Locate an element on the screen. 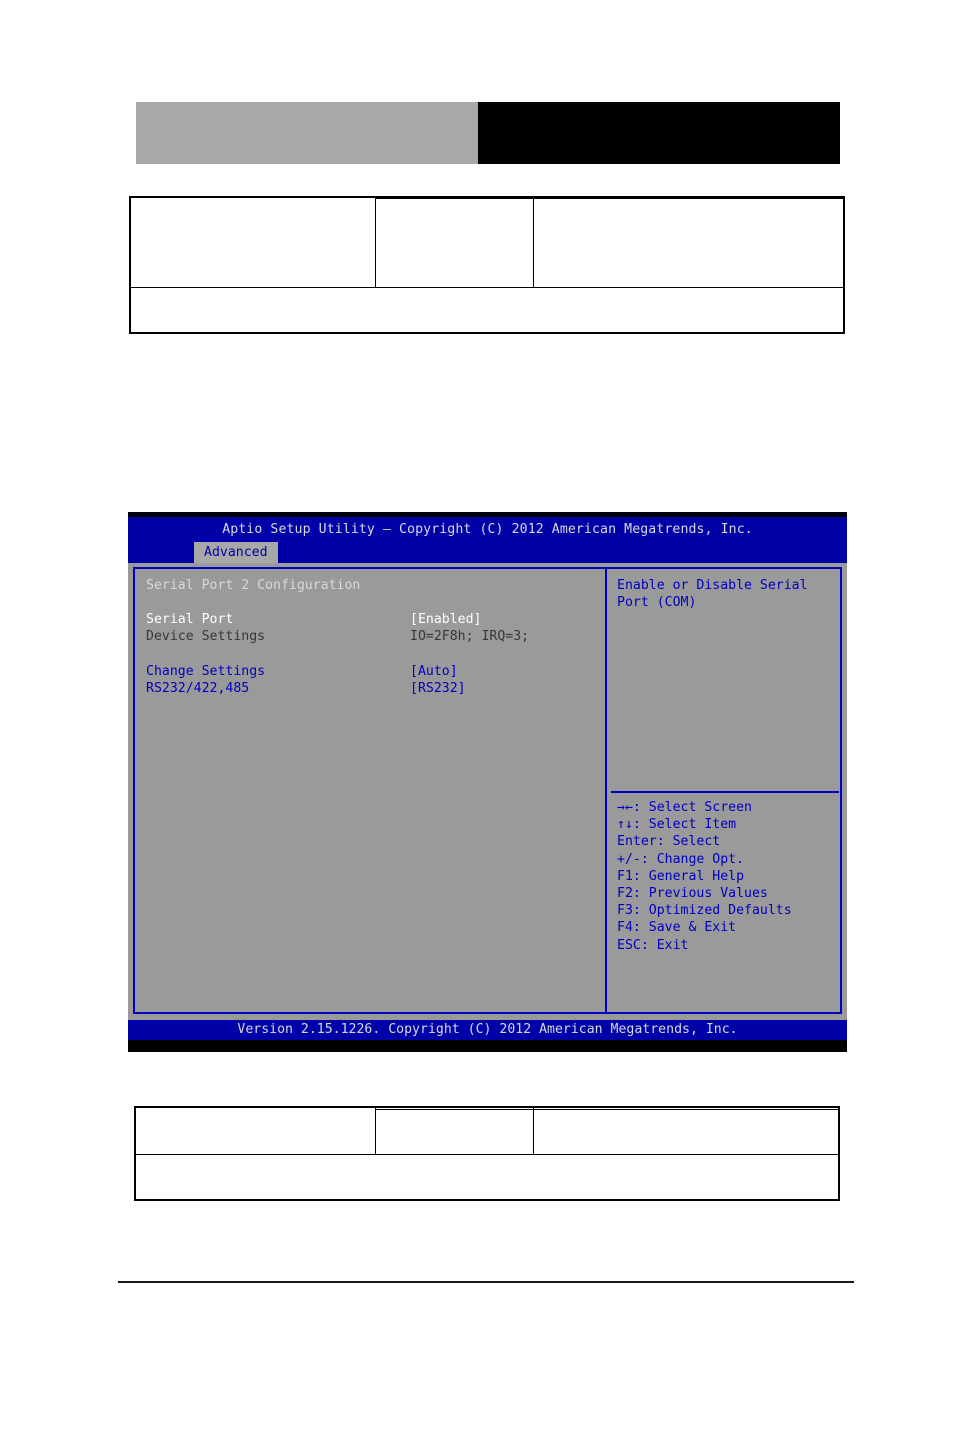 The width and height of the screenshot is (954, 1432). hotkey-row-enter-select: Enter: Select is located at coordinates (729, 841).